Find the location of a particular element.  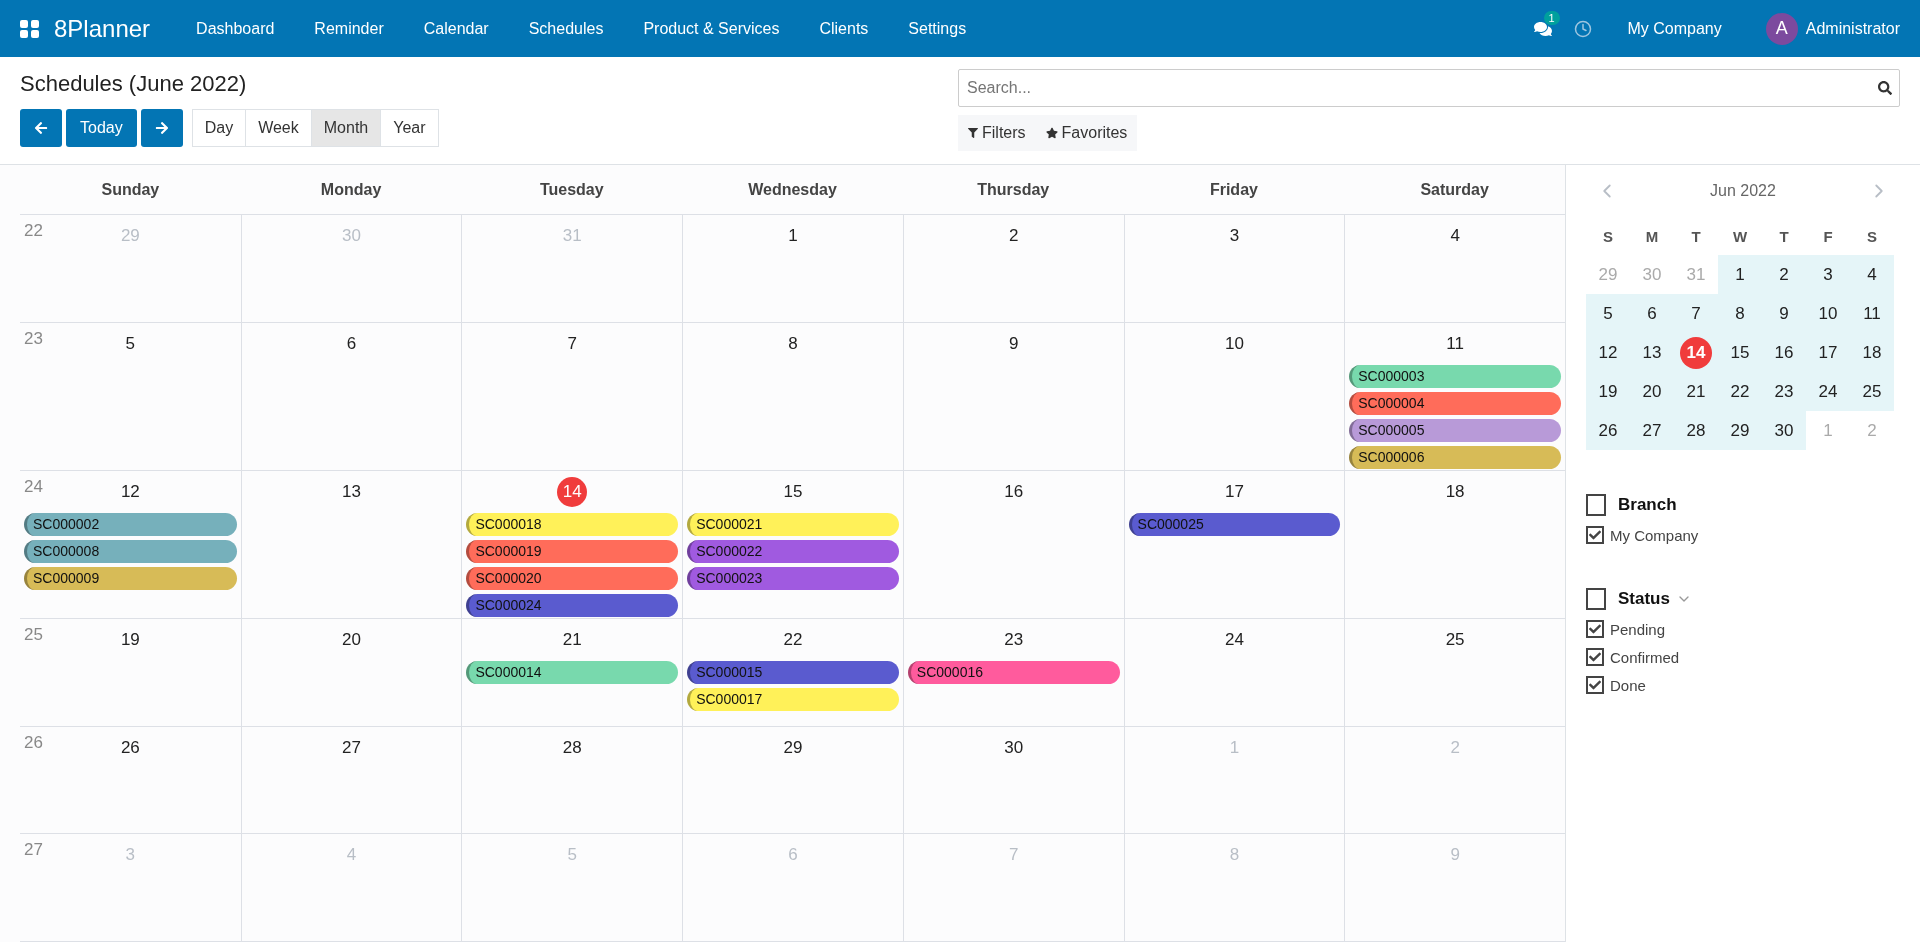

mini-calendar-day: 26 is located at coordinates (1608, 430).